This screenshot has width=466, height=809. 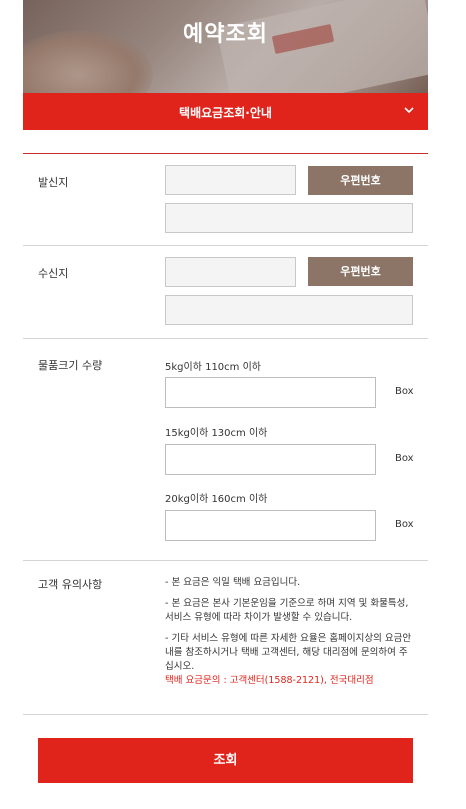 I want to click on notice-label: 고객 유의사항, so click(x=70, y=584).